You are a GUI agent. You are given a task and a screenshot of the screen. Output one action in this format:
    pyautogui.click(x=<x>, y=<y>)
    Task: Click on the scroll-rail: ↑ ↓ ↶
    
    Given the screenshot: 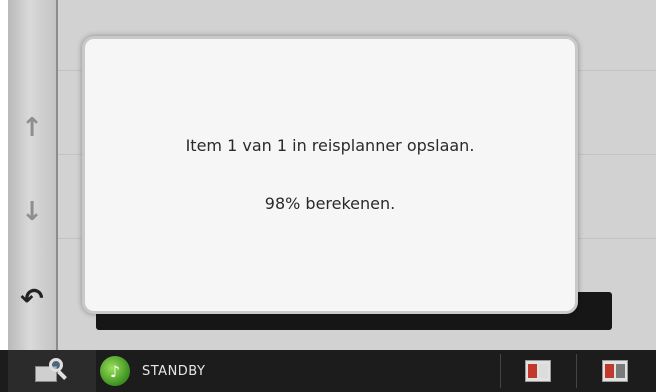 What is the action you would take?
    pyautogui.click(x=33, y=175)
    